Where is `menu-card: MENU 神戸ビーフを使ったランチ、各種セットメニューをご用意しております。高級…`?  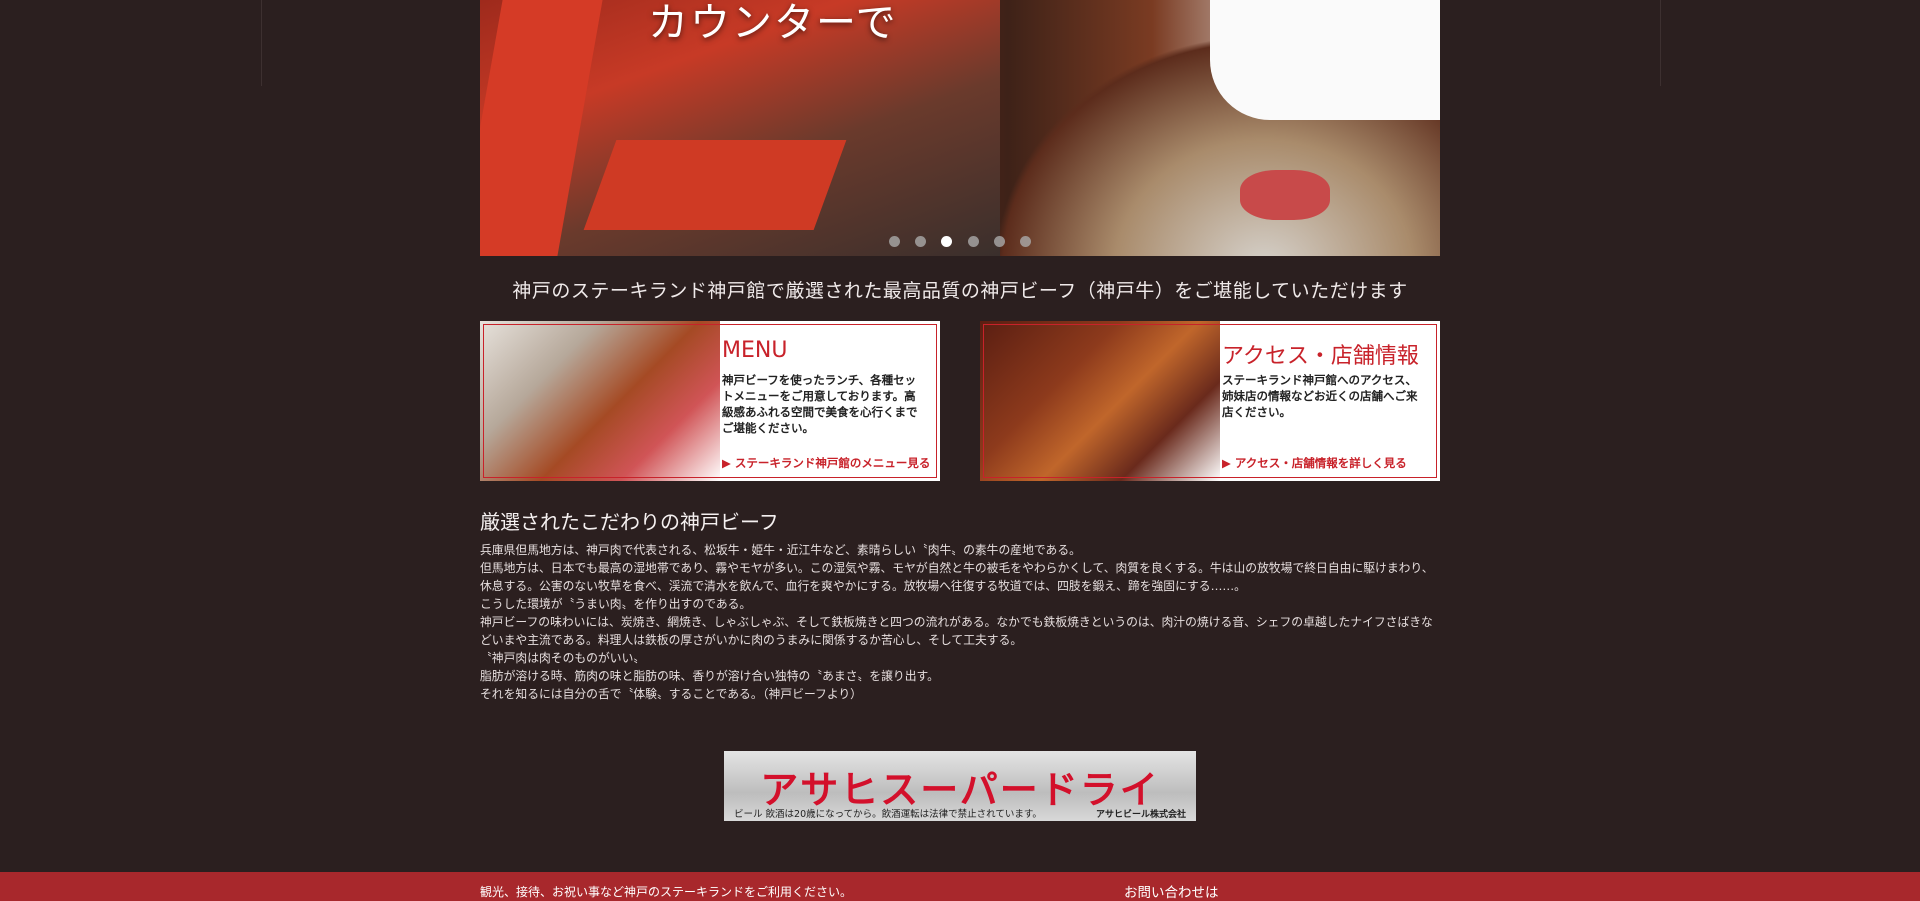 menu-card: MENU 神戸ビーフを使ったランチ、各種セットメニューをご用意しております。高級… is located at coordinates (710, 401).